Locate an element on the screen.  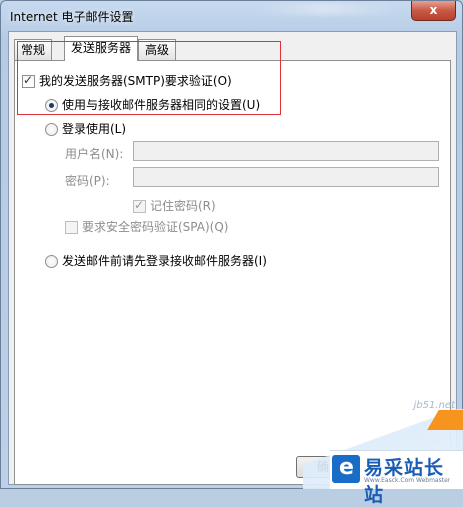
login-using-label: 登录使用(L) is located at coordinates (94, 129).